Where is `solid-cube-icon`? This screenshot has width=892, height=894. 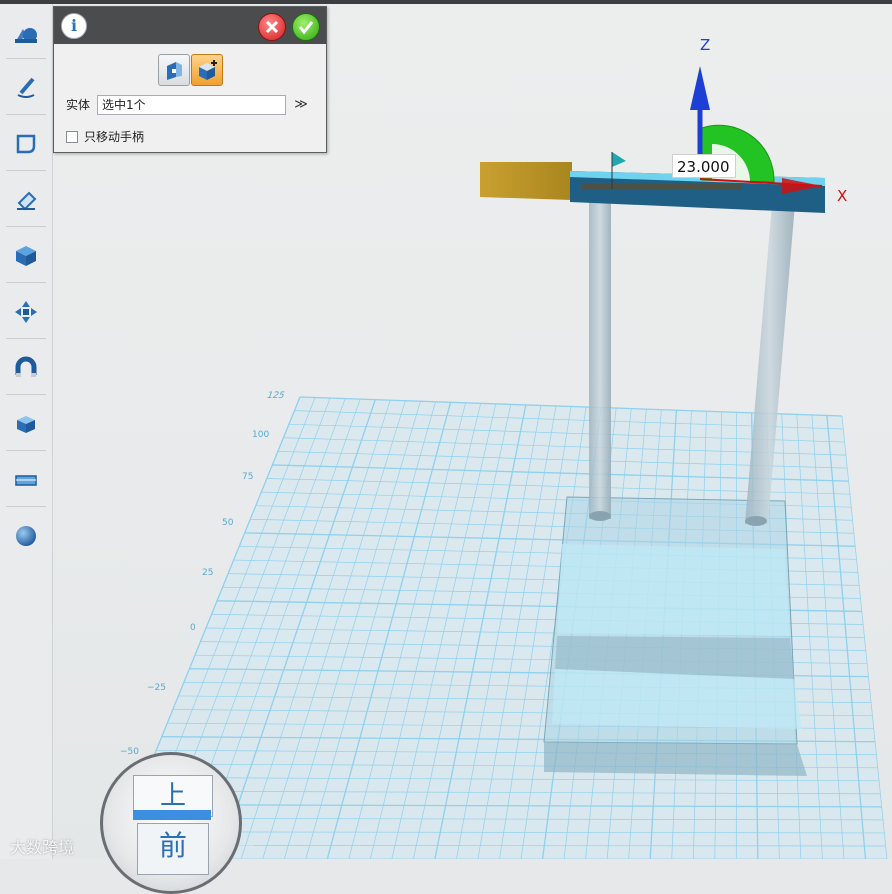 solid-cube-icon is located at coordinates (26, 256).